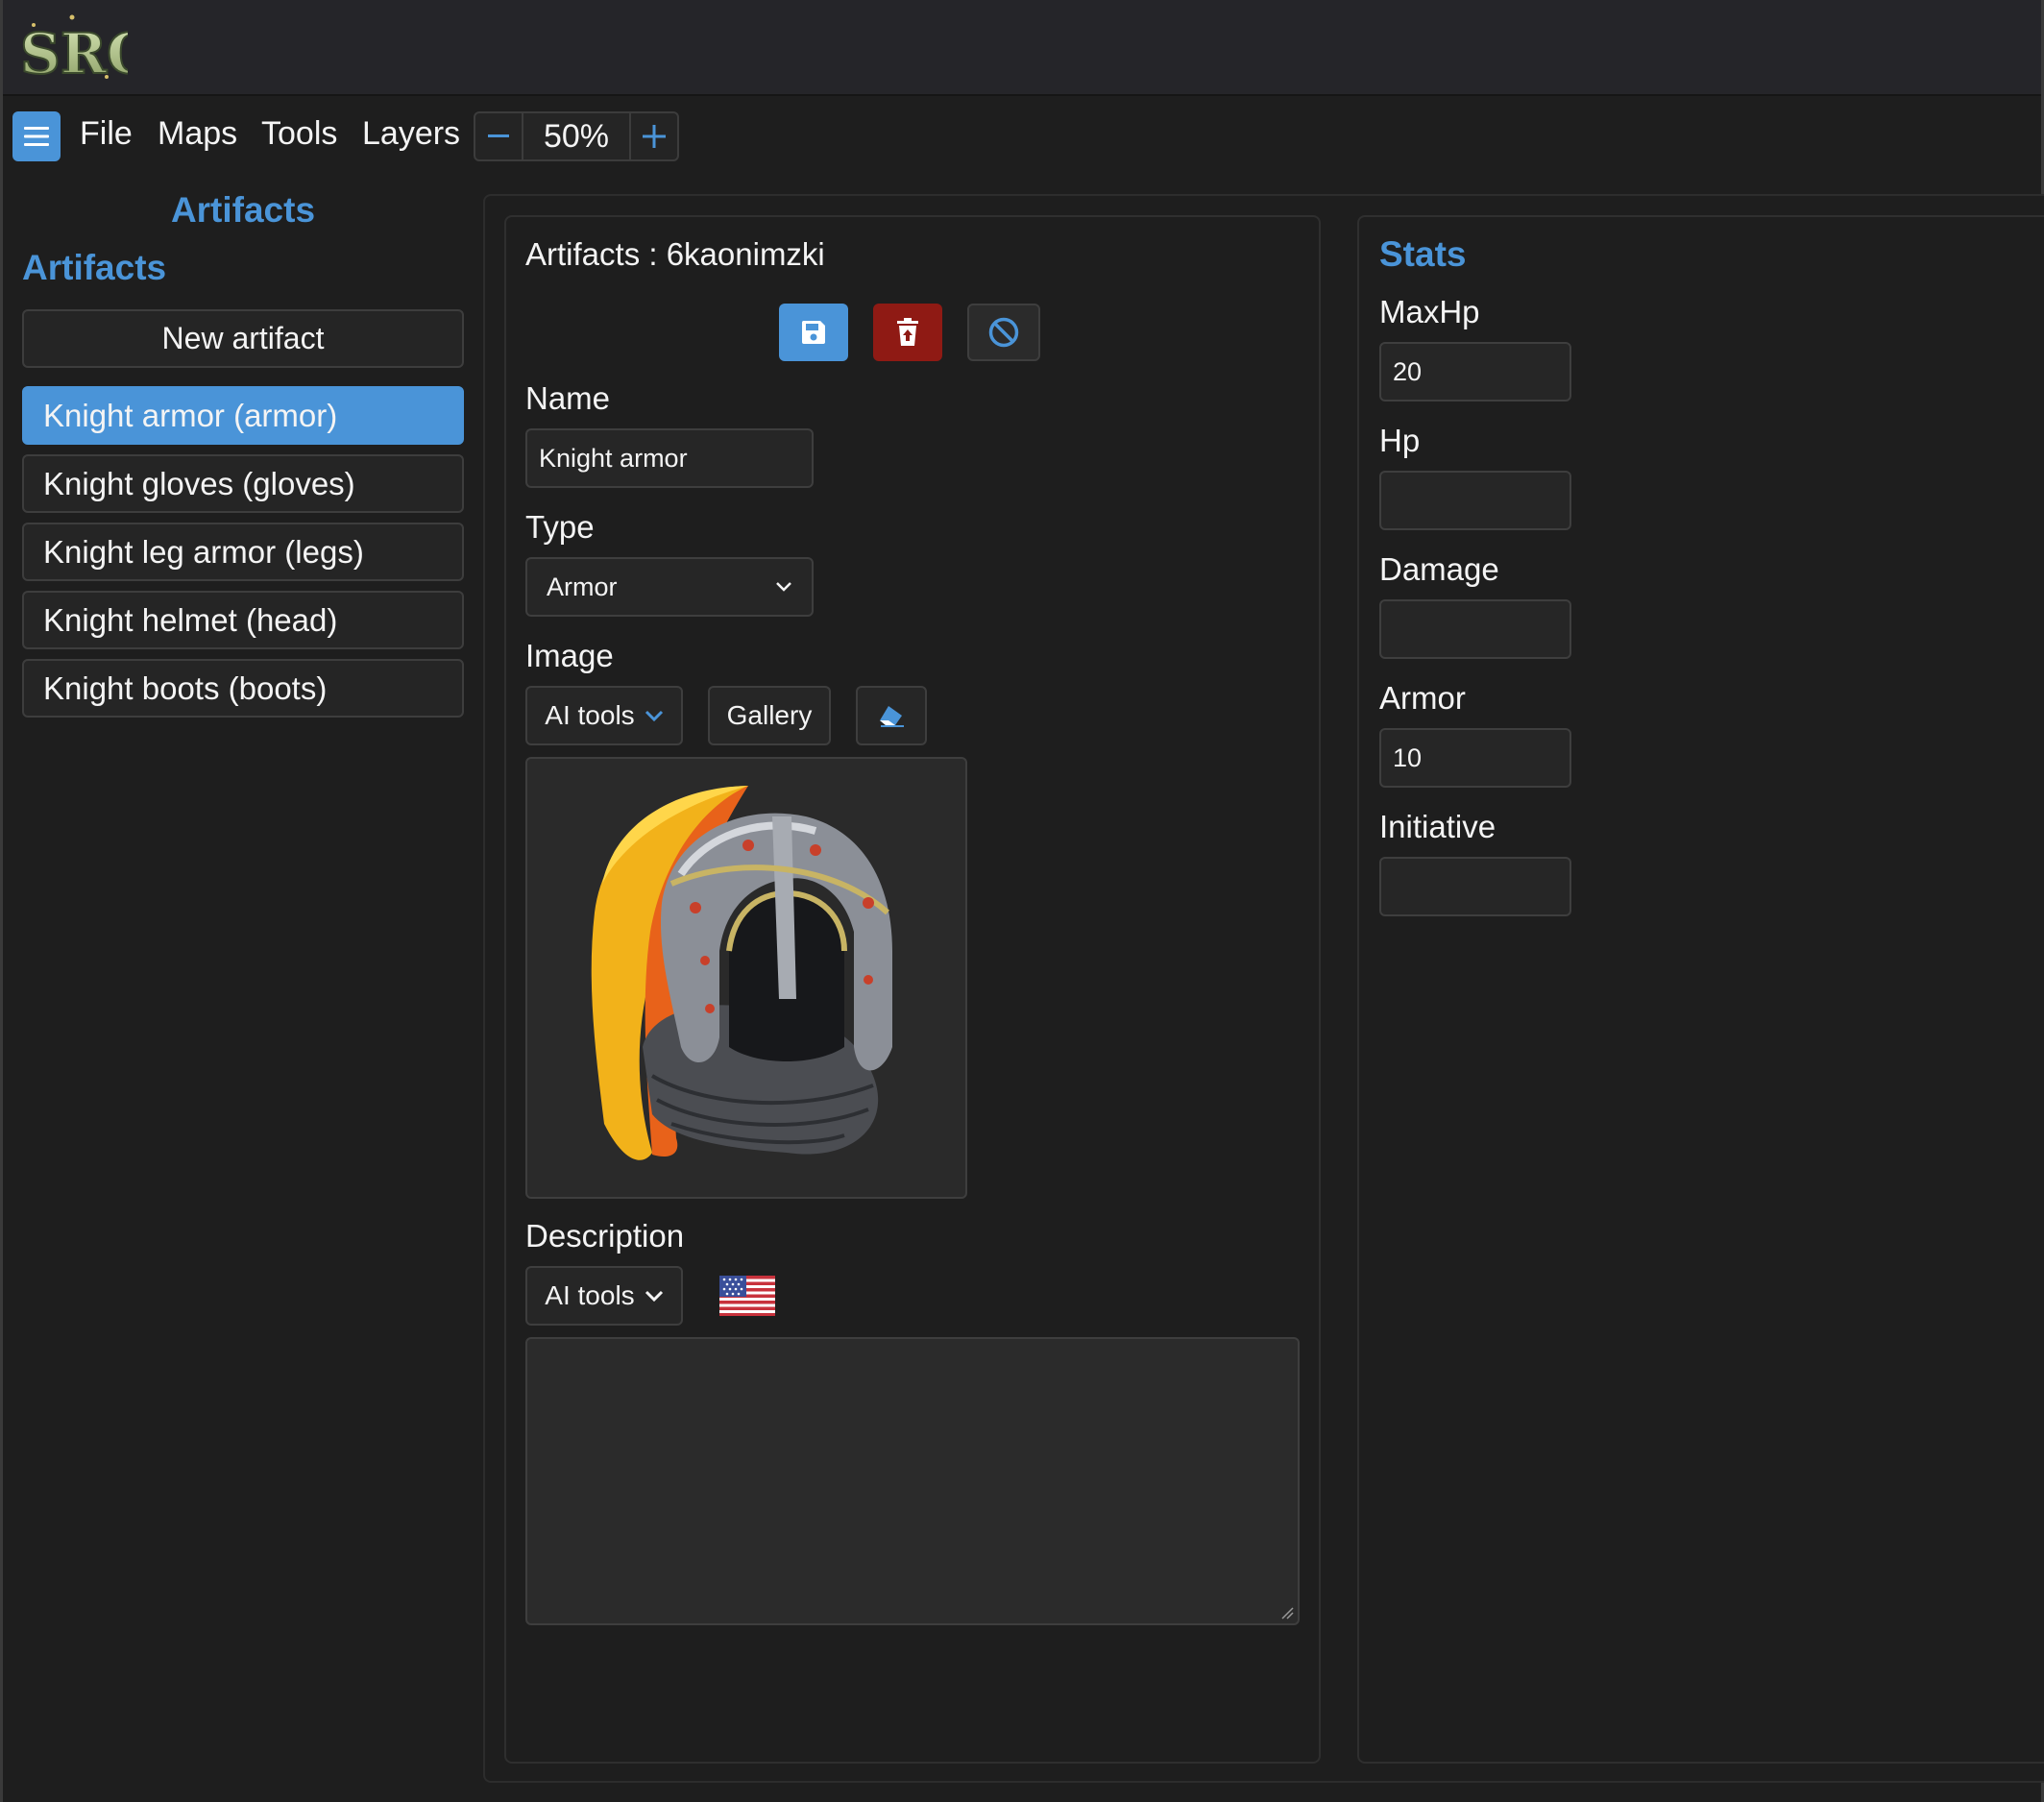  What do you see at coordinates (568, 398) in the screenshot?
I see `name-label: Name` at bounding box center [568, 398].